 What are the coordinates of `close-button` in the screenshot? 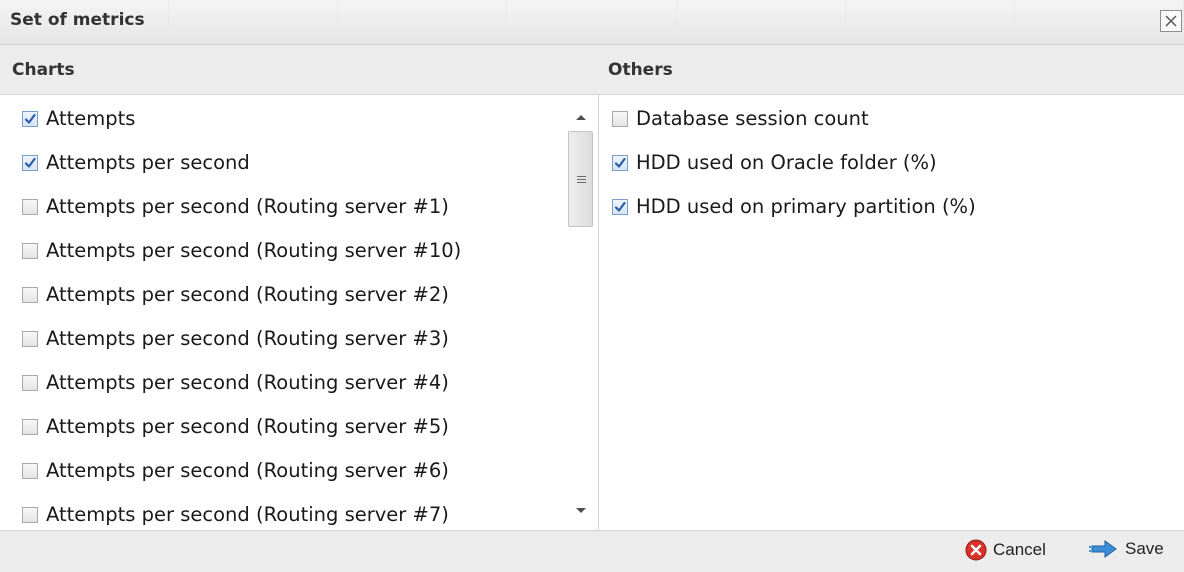 It's located at (1171, 21).